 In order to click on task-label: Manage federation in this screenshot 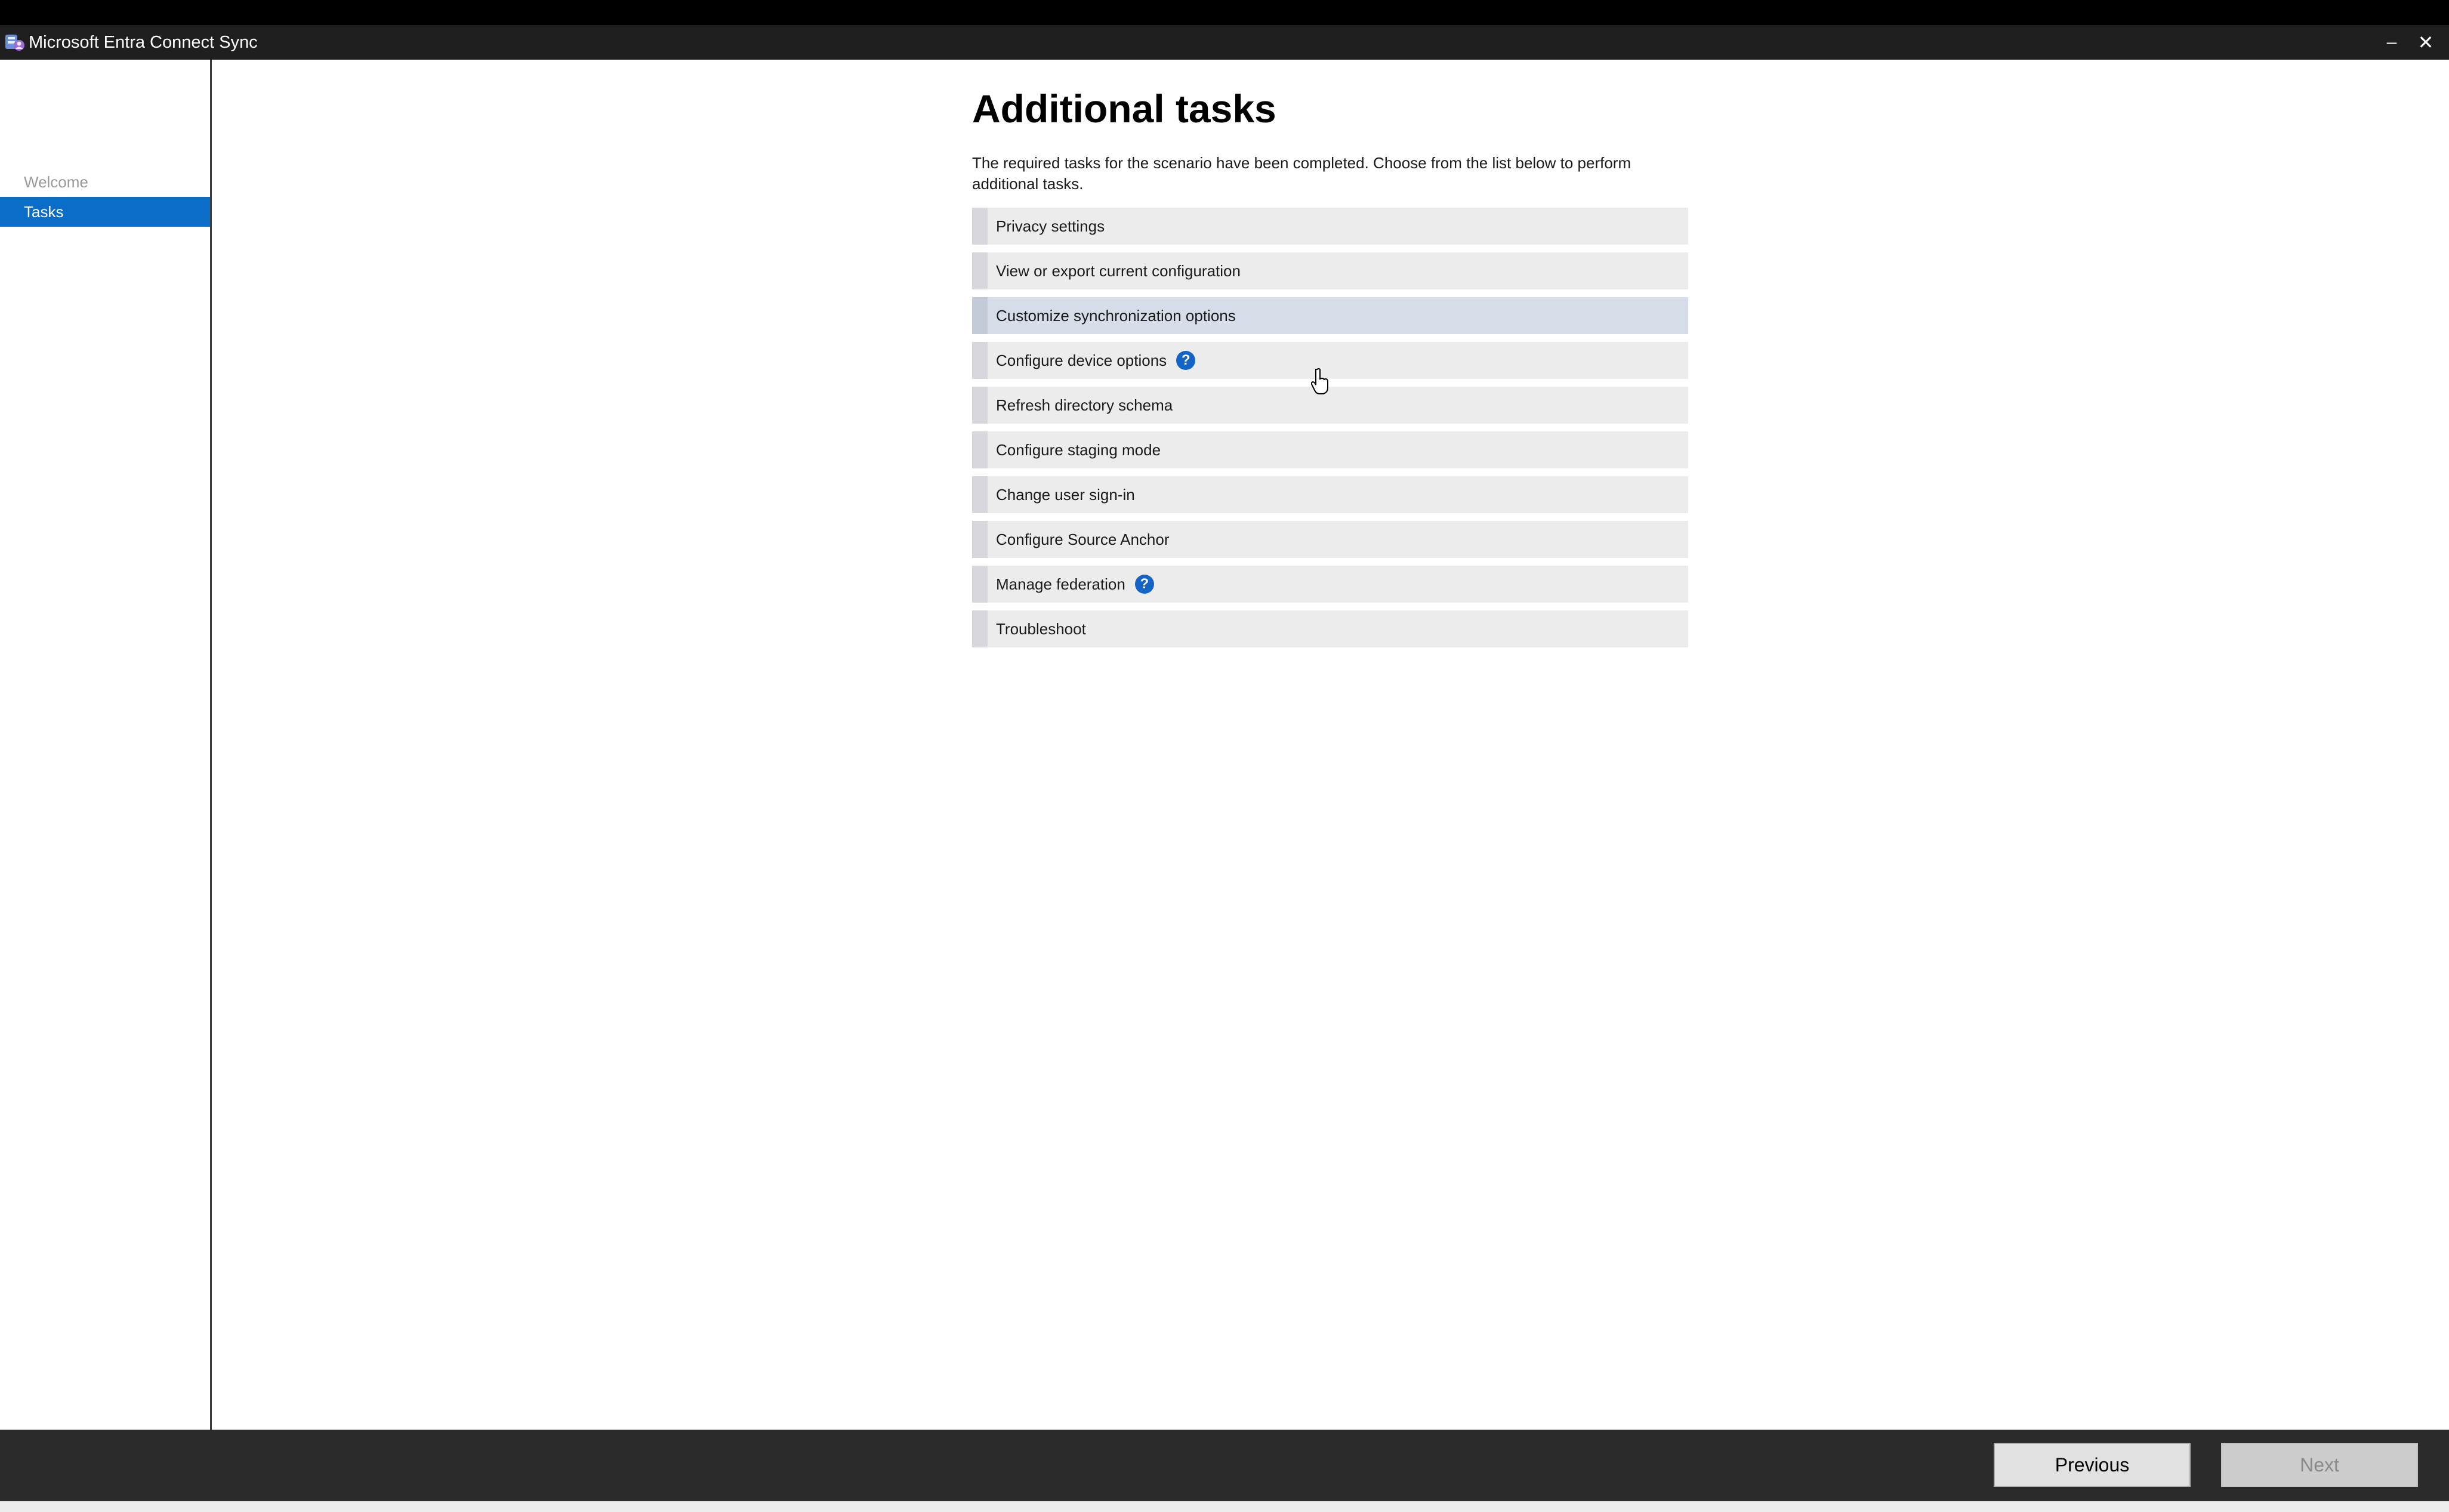, I will do `click(1060, 584)`.